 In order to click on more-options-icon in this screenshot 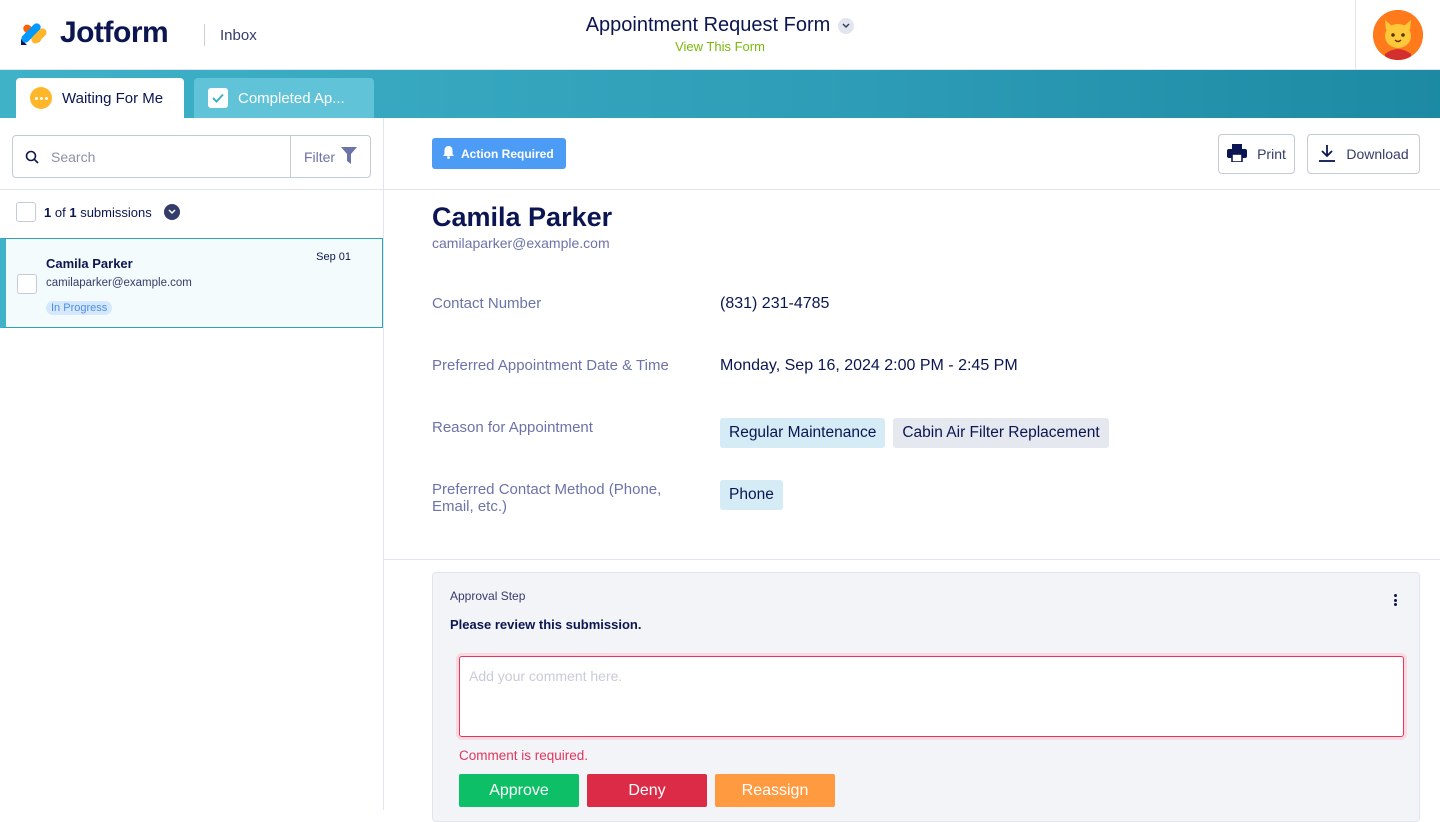, I will do `click(1395, 600)`.